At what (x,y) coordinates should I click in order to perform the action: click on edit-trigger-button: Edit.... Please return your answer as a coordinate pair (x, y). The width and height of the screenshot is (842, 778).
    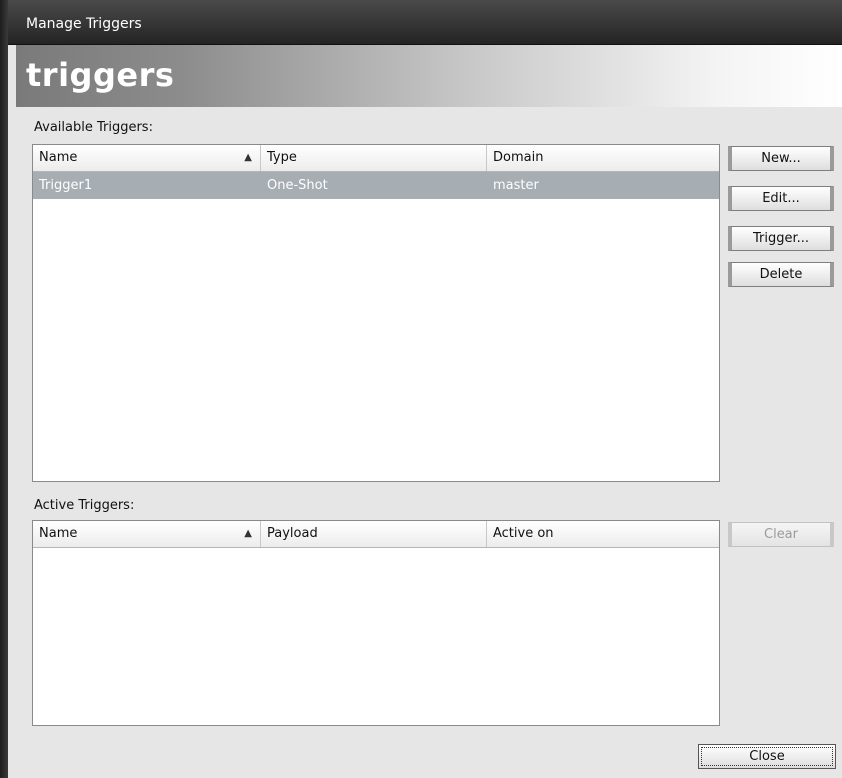
    Looking at the image, I should click on (781, 198).